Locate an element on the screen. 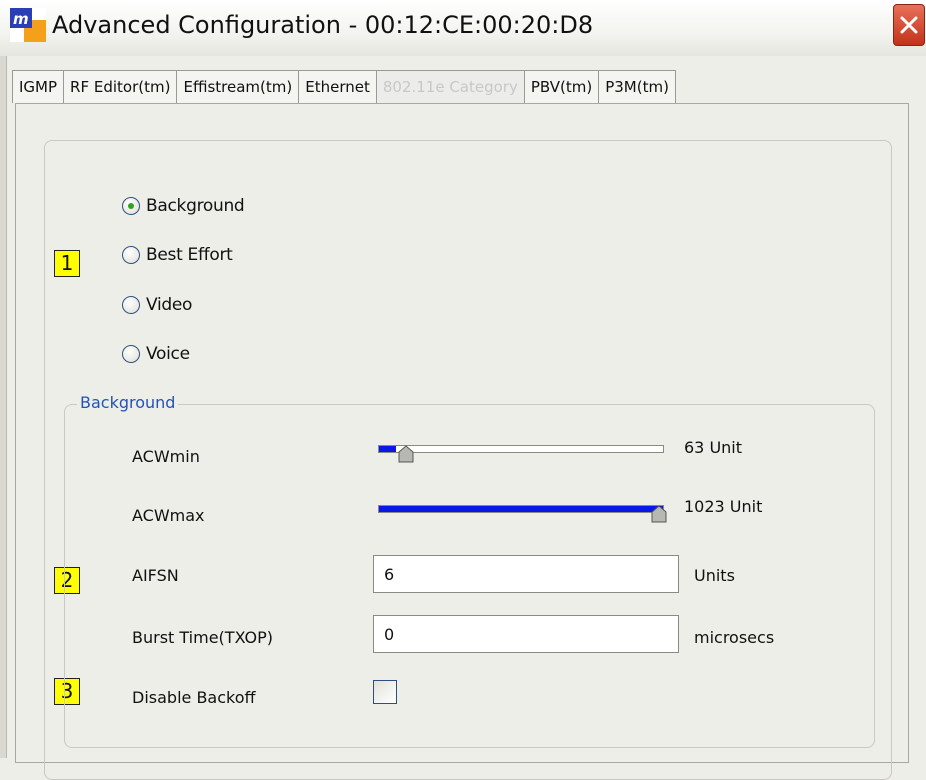  radio-best-effort: Best Effort is located at coordinates (177, 255).